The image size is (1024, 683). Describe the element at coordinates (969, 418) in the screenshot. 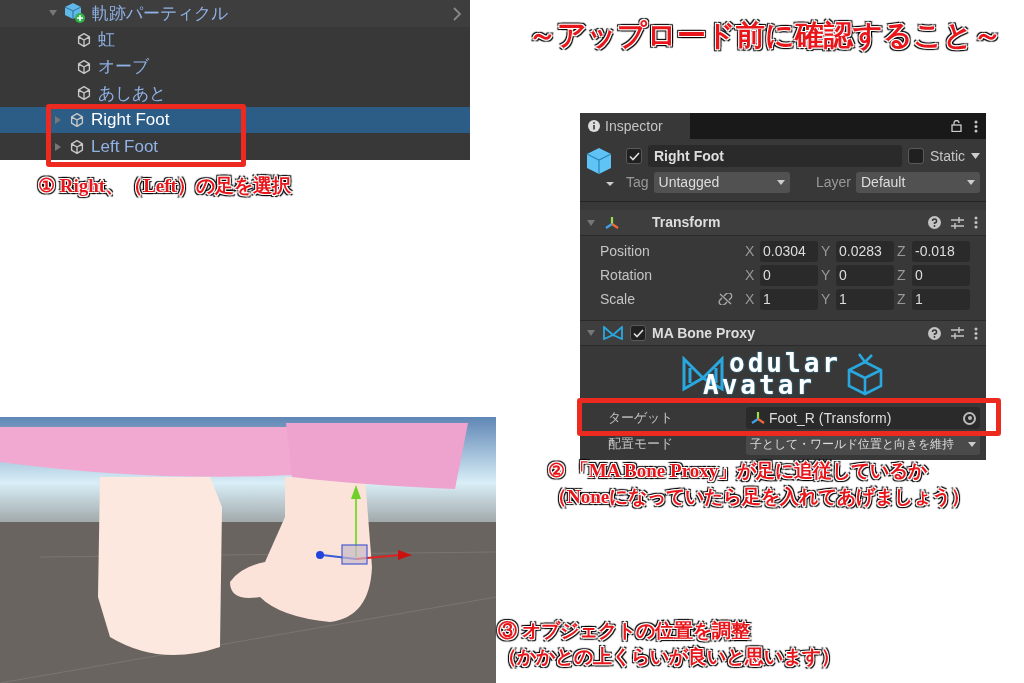

I see `target-picker-icon` at that location.